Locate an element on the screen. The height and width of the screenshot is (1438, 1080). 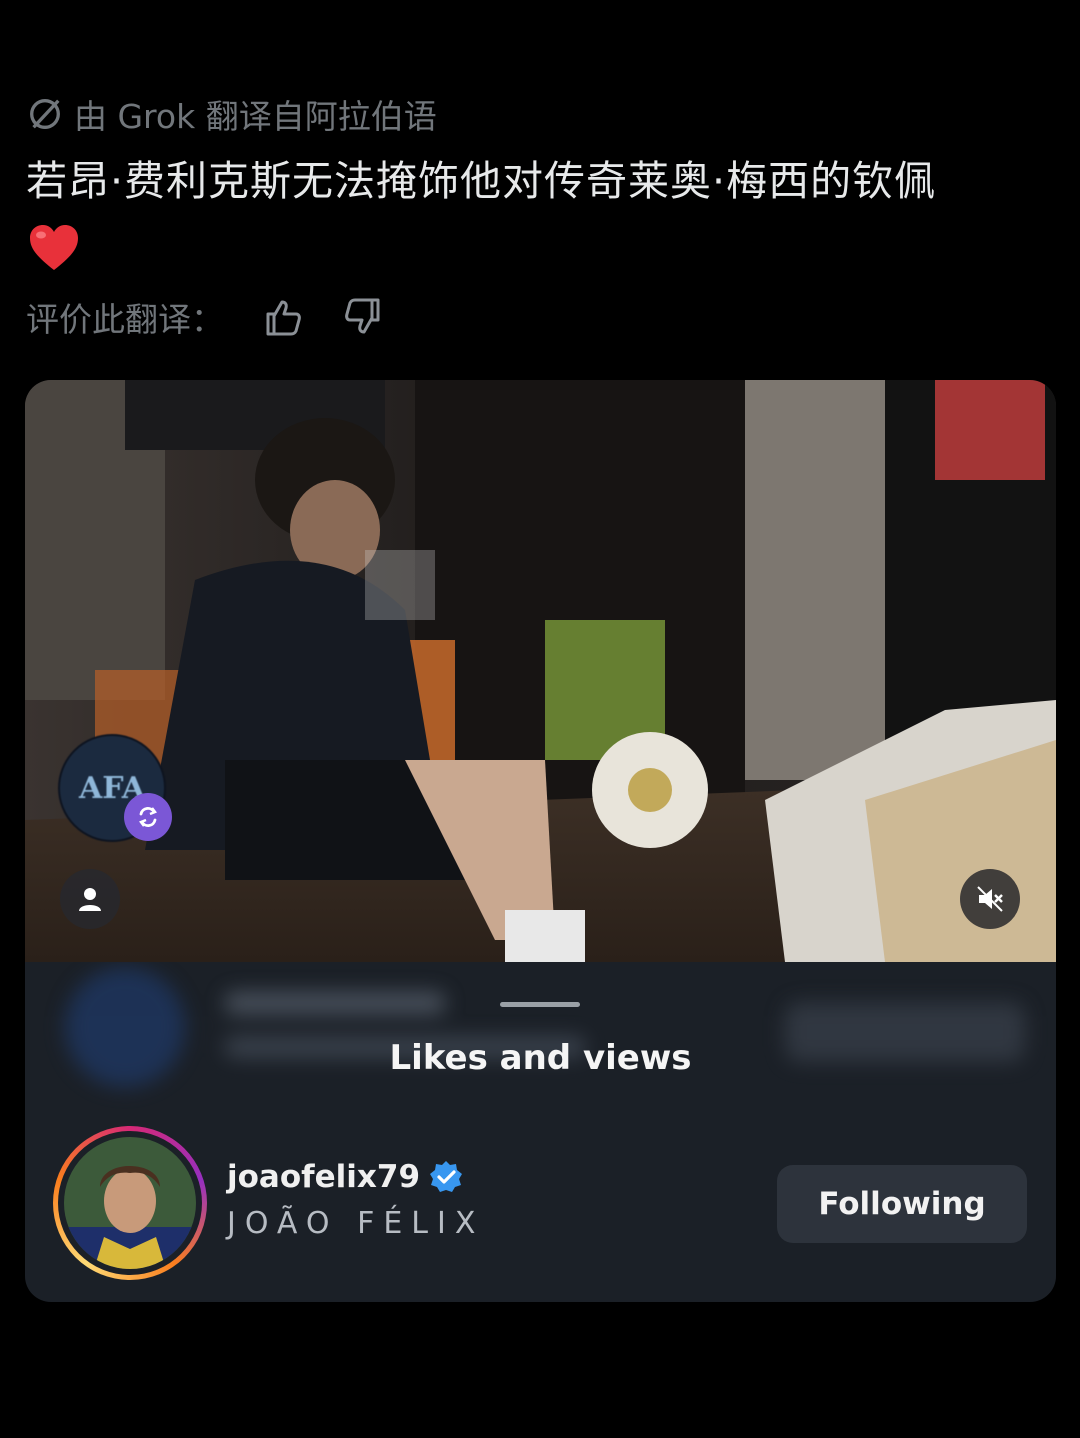
repost-badge is located at coordinates (148, 817).